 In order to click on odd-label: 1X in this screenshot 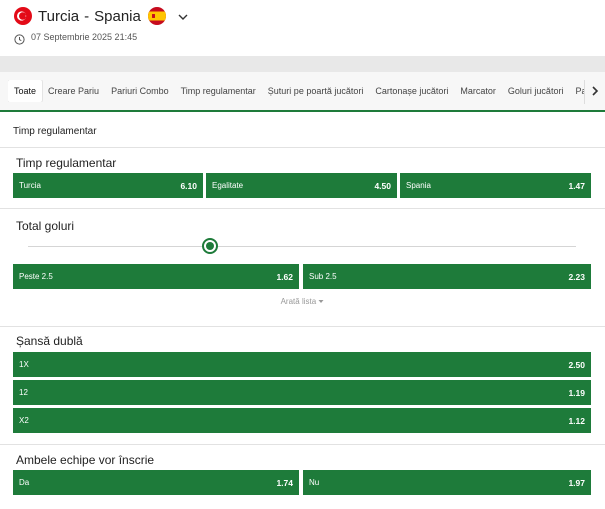, I will do `click(24, 364)`.